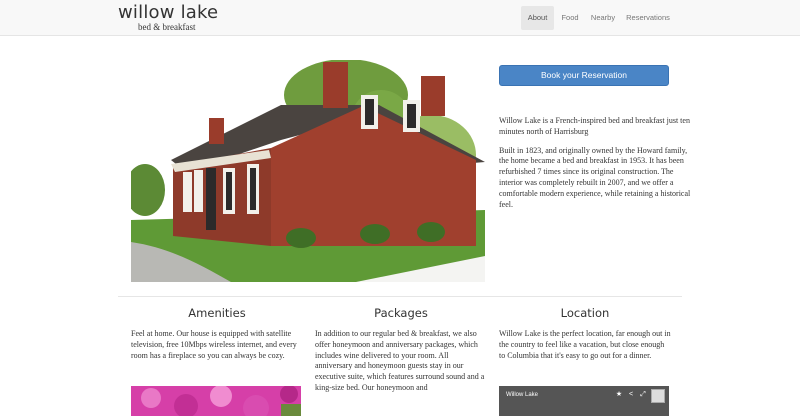  I want to click on flower-photo, so click(216, 401).